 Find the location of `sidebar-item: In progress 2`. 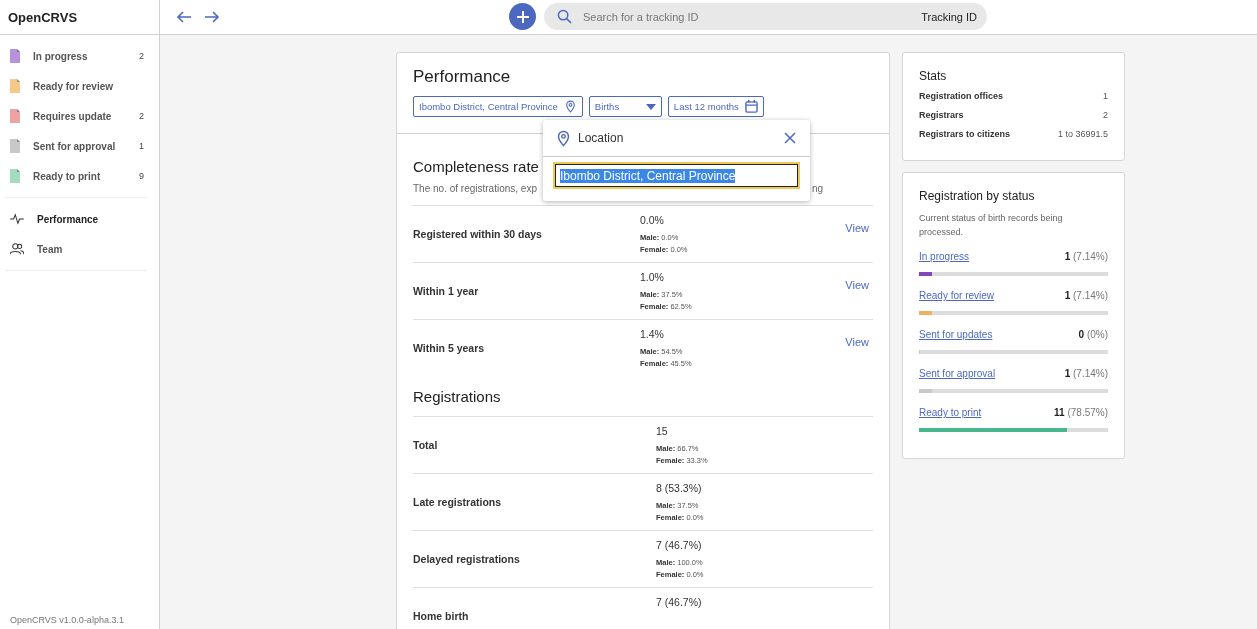

sidebar-item: In progress 2 is located at coordinates (76, 56).